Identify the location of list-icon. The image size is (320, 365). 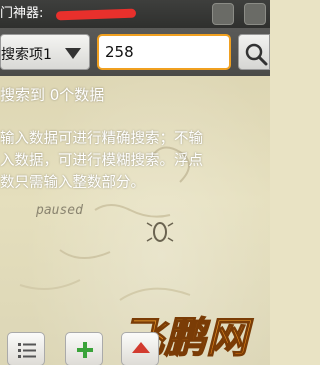
(27, 350).